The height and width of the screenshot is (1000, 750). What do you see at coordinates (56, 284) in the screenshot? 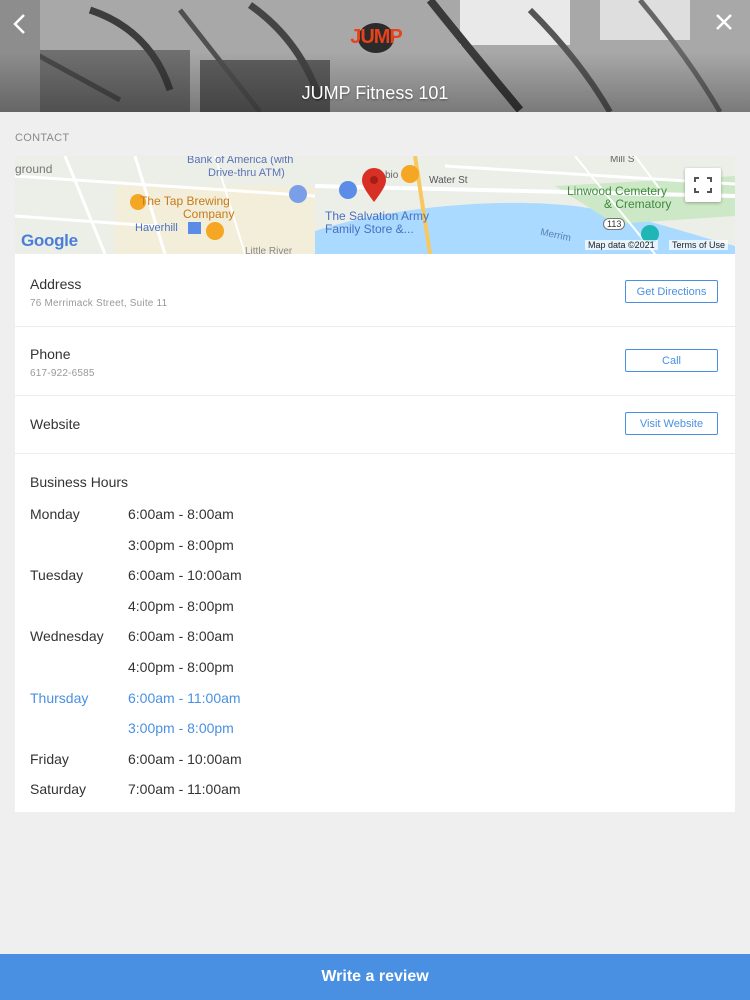
I see `address-label: Address` at bounding box center [56, 284].